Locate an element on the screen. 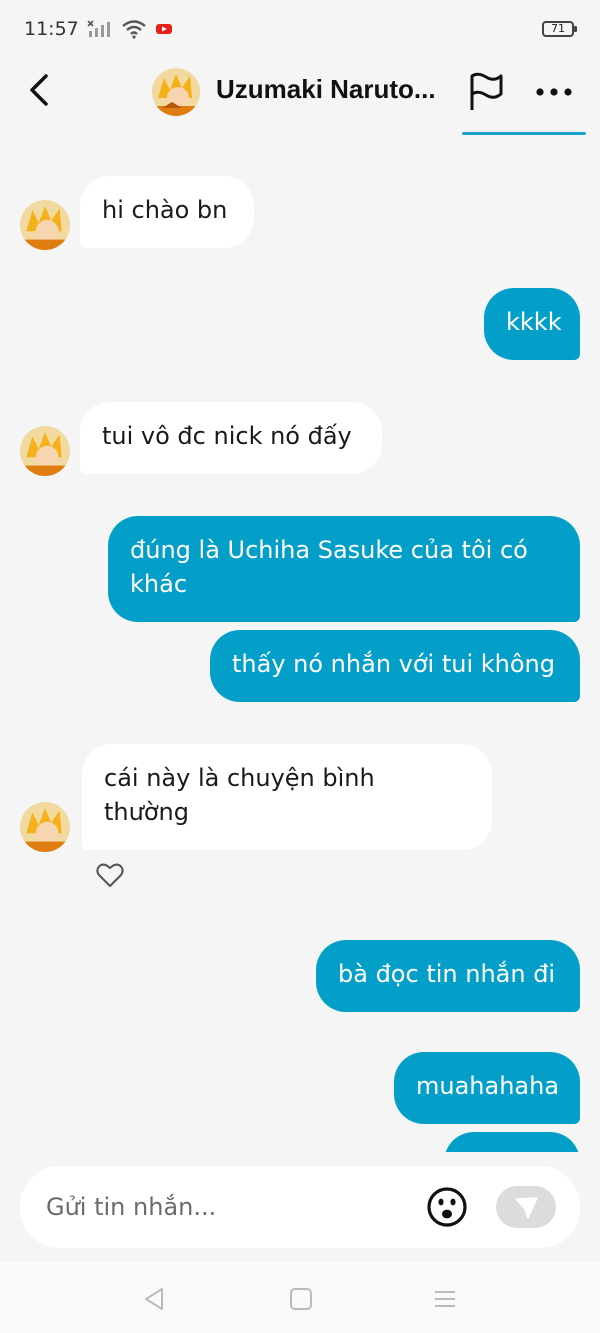  message-text: hi chào bn is located at coordinates (165, 210).